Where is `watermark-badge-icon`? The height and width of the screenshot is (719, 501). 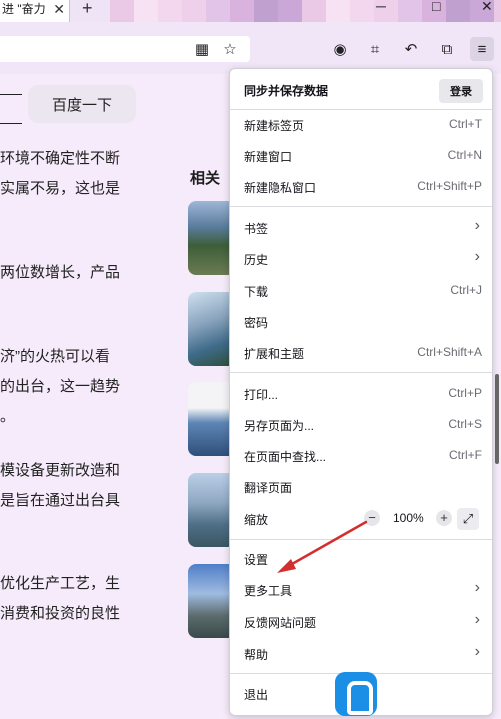 watermark-badge-icon is located at coordinates (356, 694).